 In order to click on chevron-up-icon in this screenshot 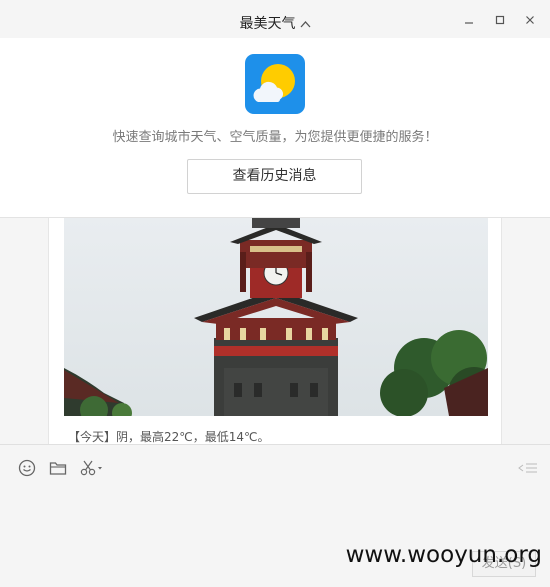, I will do `click(305, 24)`.